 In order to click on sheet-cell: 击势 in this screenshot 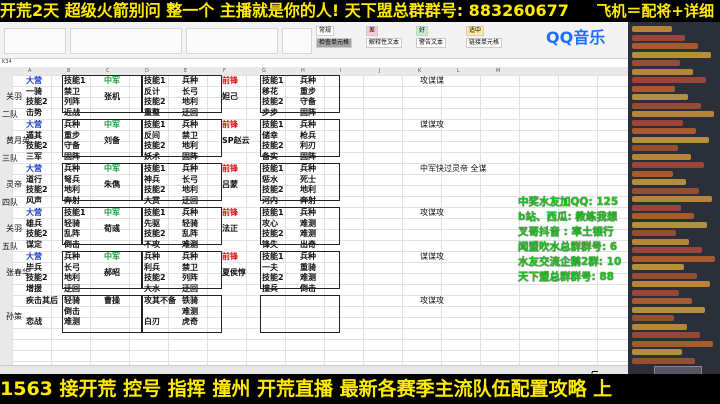, I will do `click(34, 113)`.